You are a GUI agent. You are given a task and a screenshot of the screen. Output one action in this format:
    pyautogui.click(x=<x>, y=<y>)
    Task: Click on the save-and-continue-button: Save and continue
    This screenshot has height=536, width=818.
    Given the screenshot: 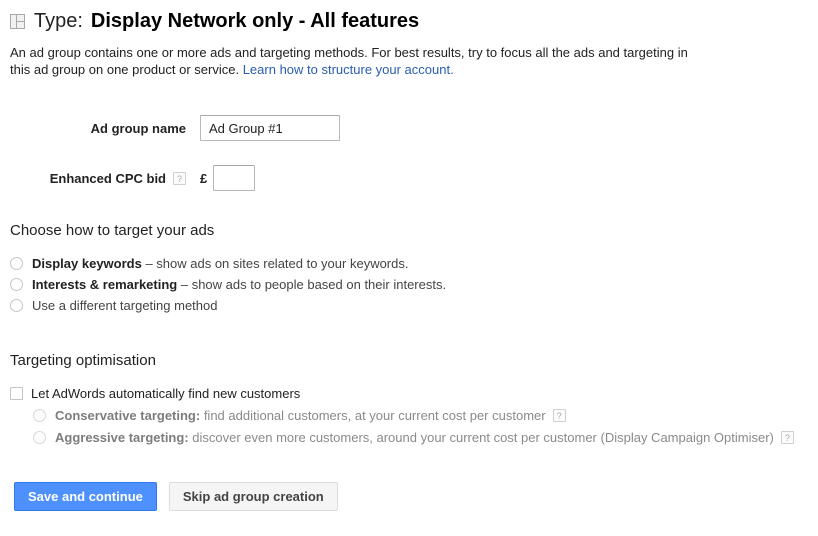 What is the action you would take?
    pyautogui.click(x=85, y=496)
    